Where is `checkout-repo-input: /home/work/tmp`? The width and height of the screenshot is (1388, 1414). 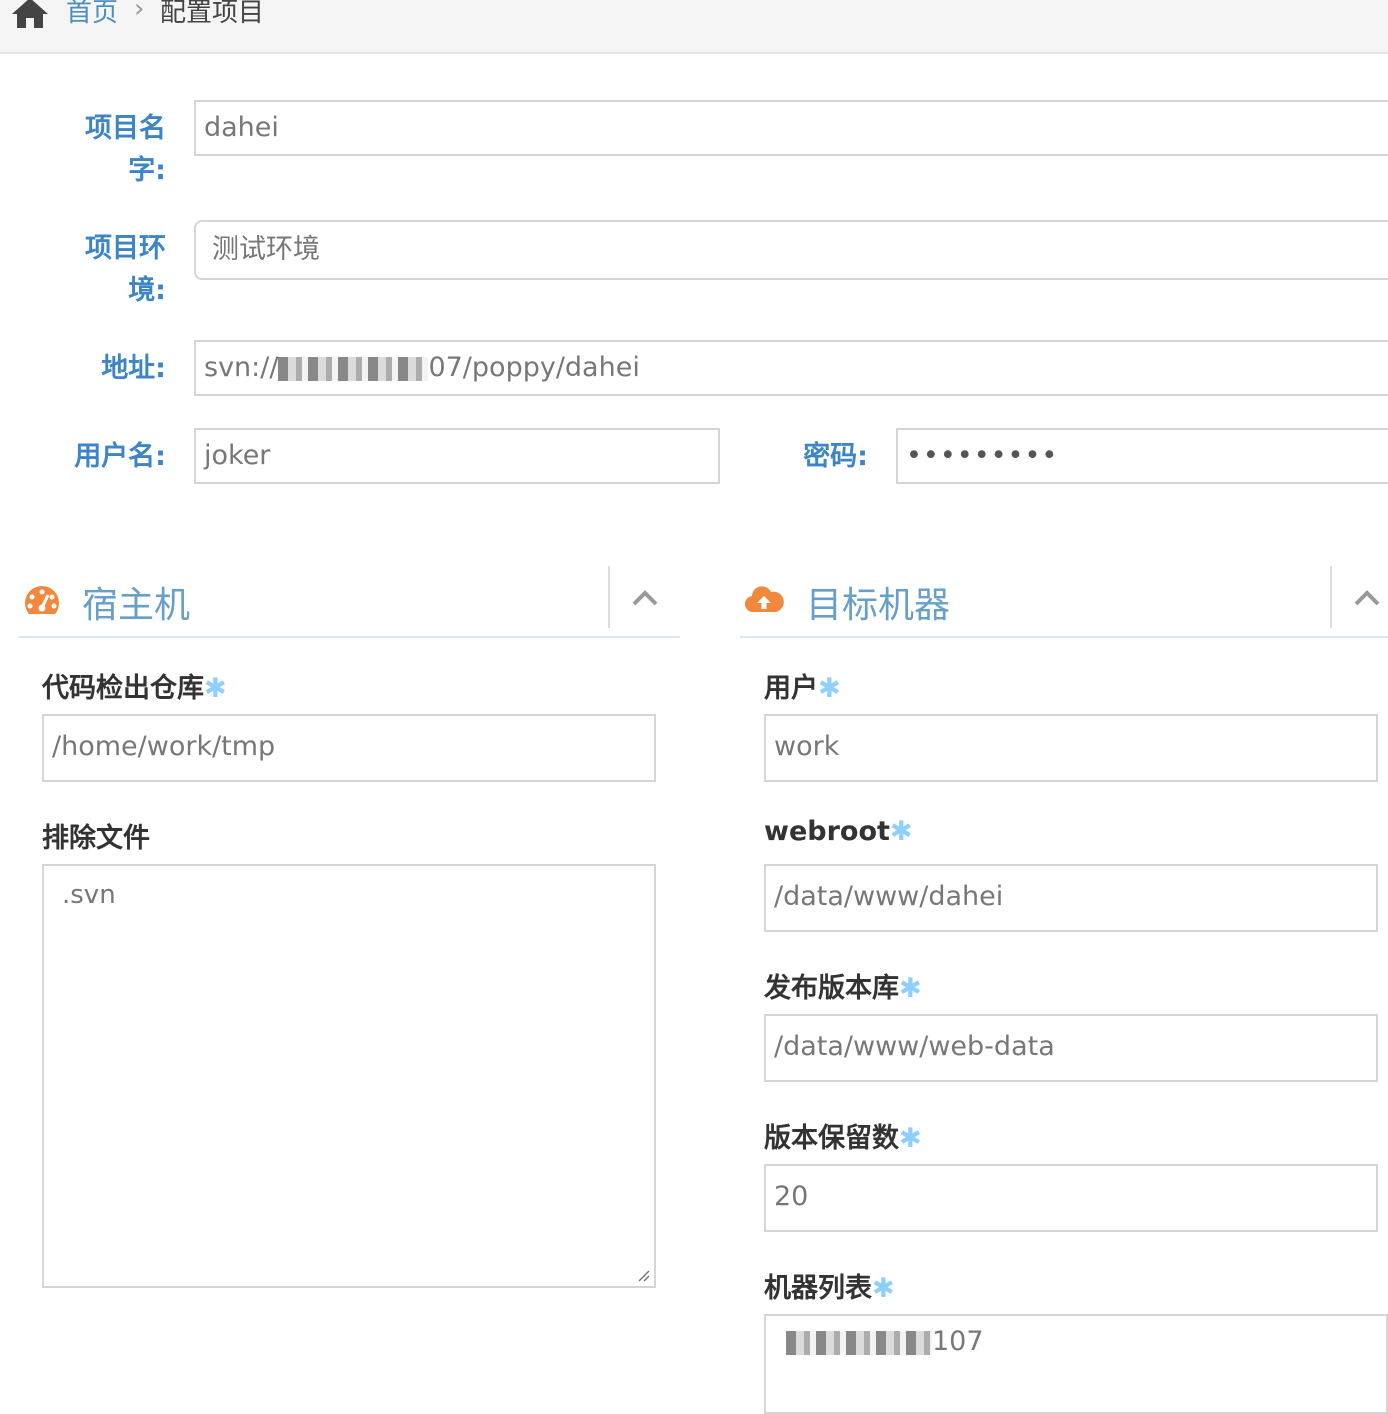 checkout-repo-input: /home/work/tmp is located at coordinates (349, 748).